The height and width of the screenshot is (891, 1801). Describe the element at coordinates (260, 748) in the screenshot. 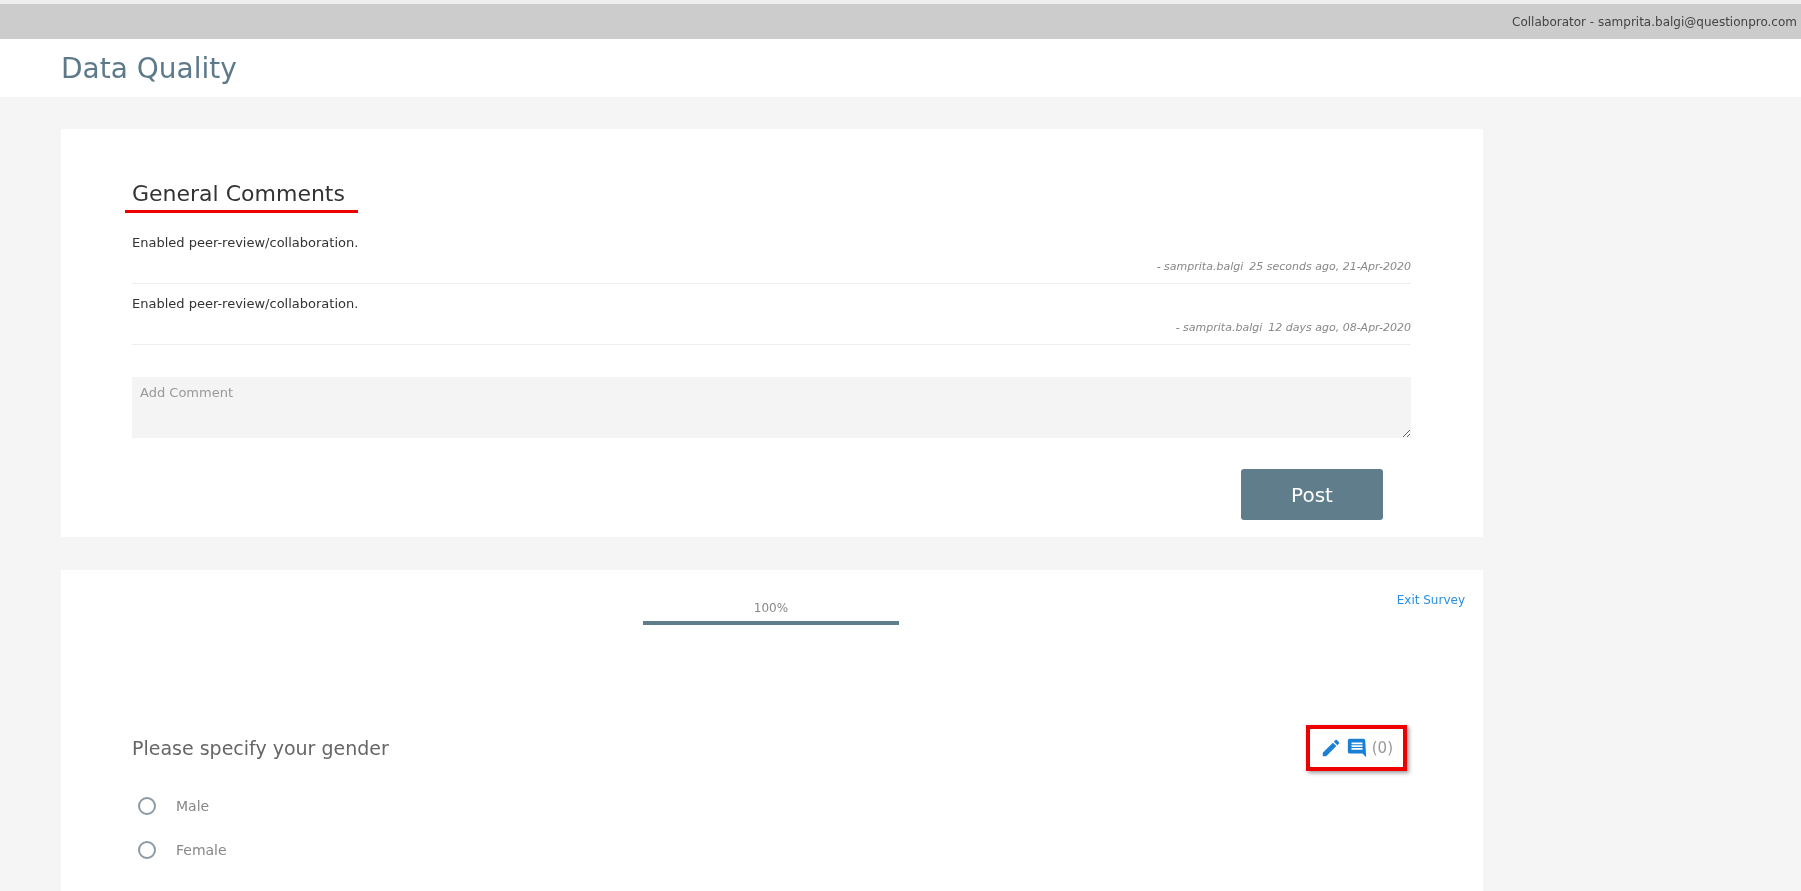

I see `question-text: Please specify your gender` at that location.